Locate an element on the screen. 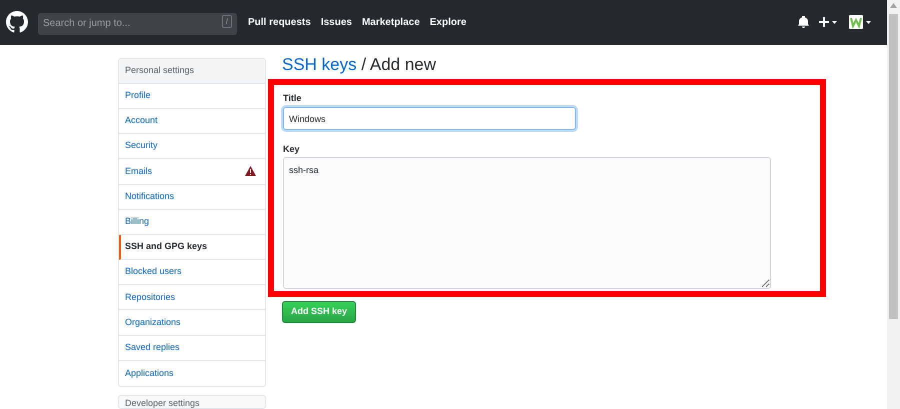 This screenshot has height=409, width=900. scrollbar is located at coordinates (893, 204).